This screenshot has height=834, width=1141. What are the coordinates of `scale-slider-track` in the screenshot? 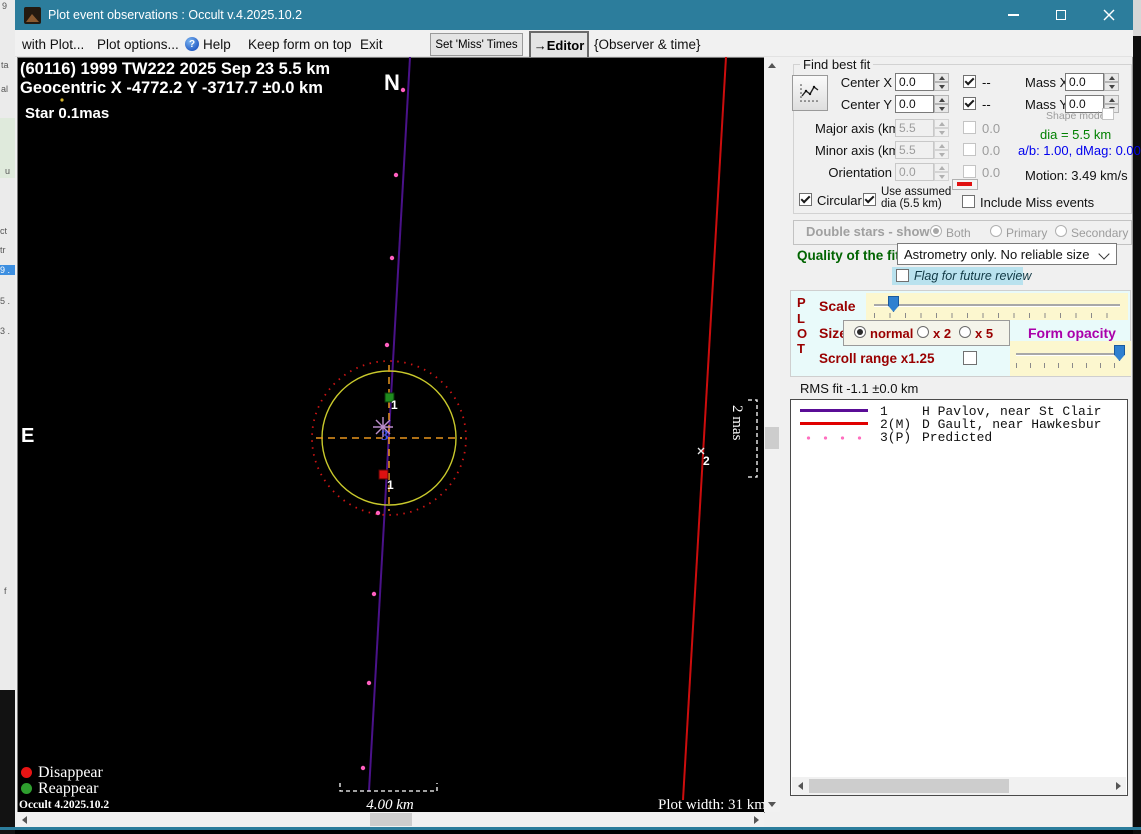 It's located at (997, 305).